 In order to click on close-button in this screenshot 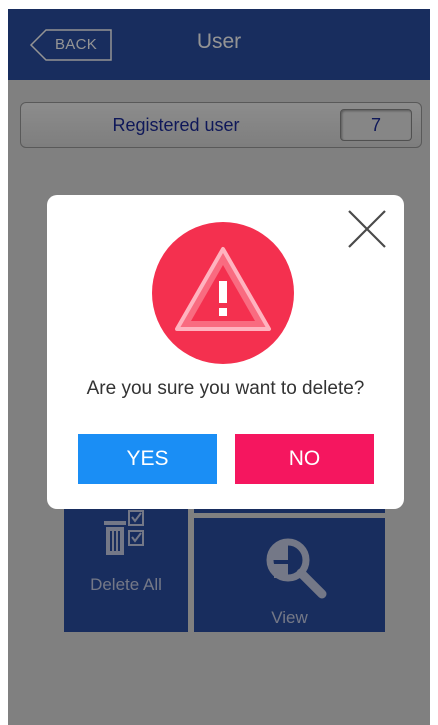, I will do `click(367, 229)`.